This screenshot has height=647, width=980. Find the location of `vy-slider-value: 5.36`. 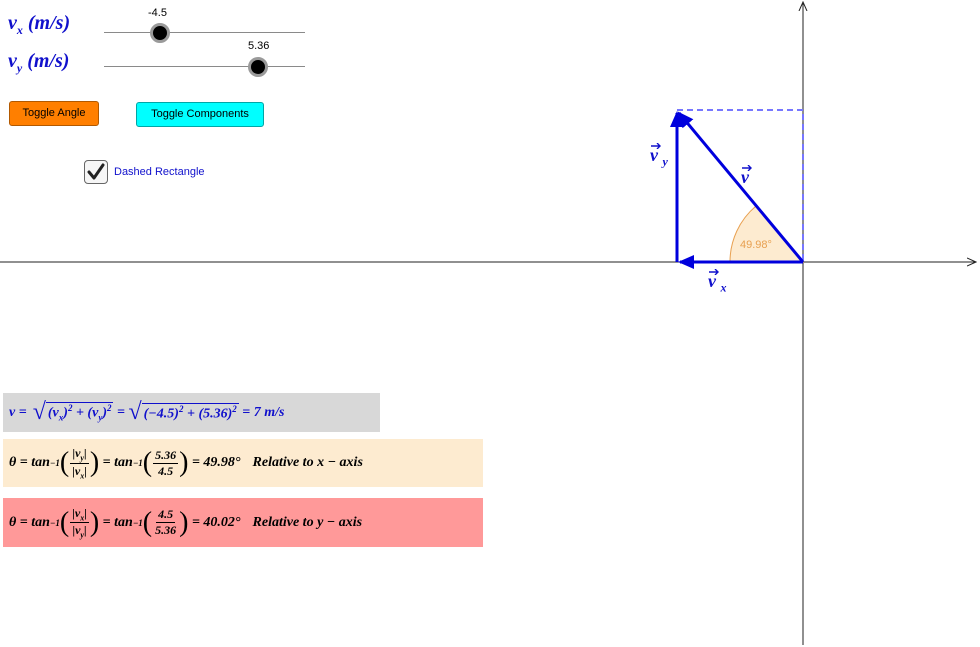

vy-slider-value: 5.36 is located at coordinates (259, 46).